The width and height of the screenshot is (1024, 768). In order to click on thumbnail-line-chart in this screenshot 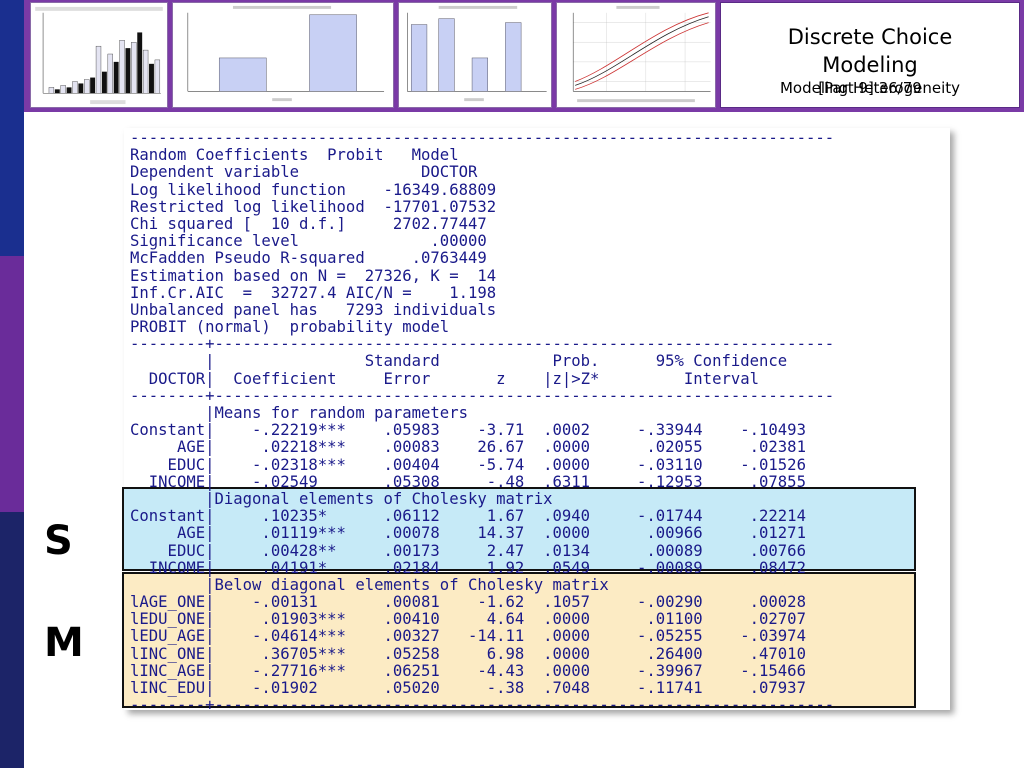, I will do `click(636, 55)`.